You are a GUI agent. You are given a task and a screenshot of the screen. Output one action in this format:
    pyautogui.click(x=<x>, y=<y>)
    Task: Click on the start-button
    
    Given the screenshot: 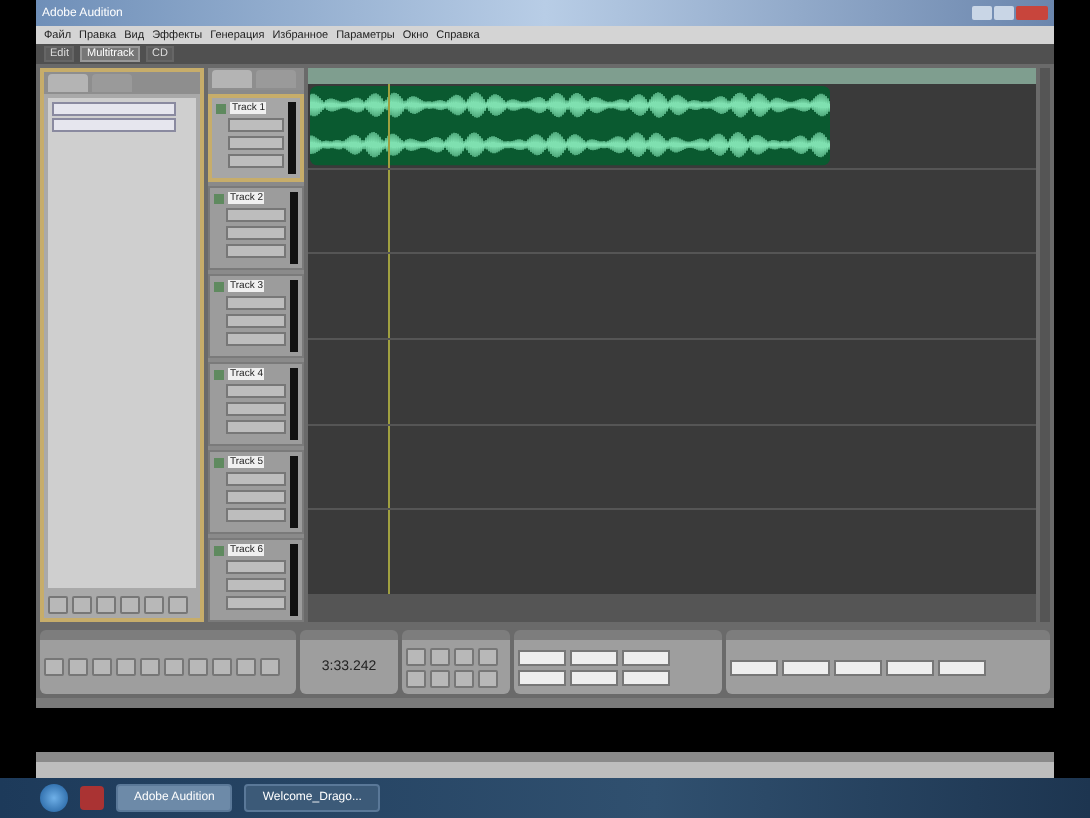 What is the action you would take?
    pyautogui.click(x=54, y=798)
    